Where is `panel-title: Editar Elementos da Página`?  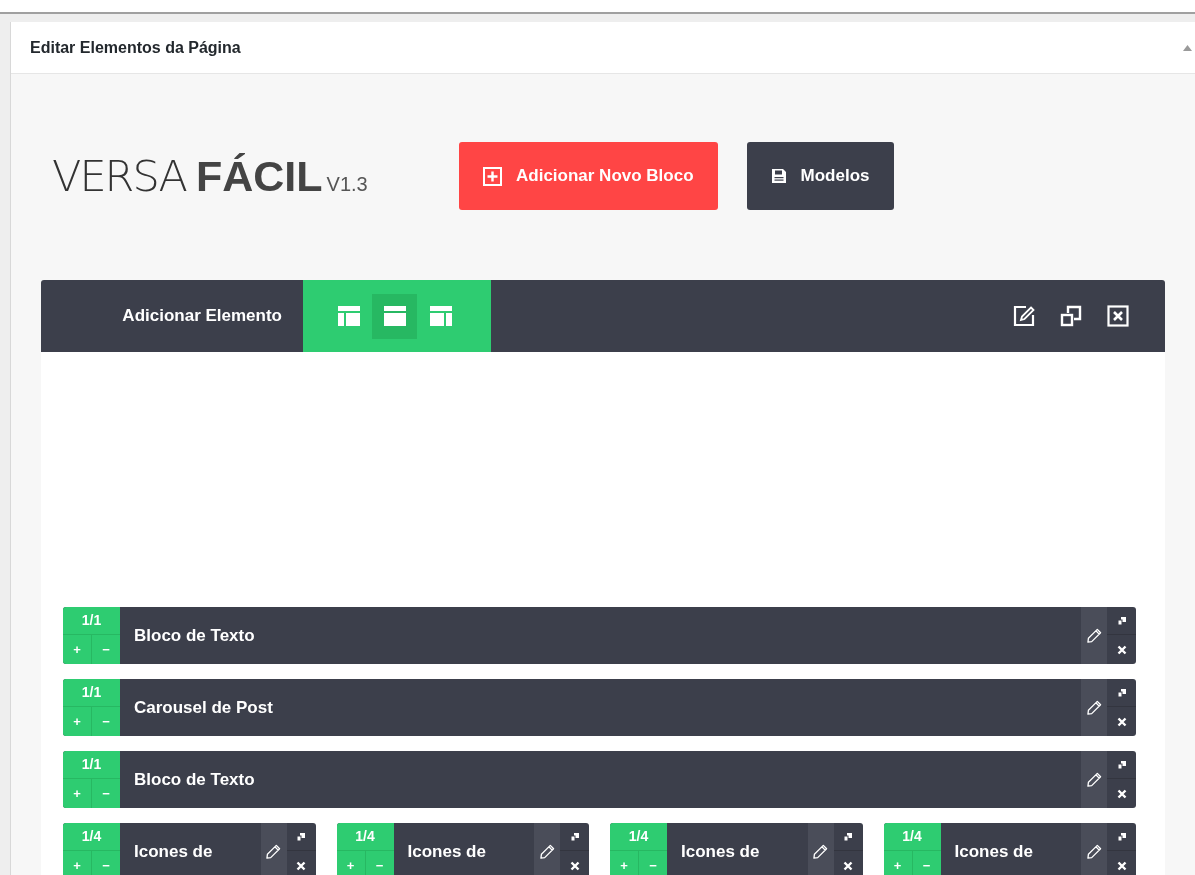 panel-title: Editar Elementos da Página is located at coordinates (135, 47).